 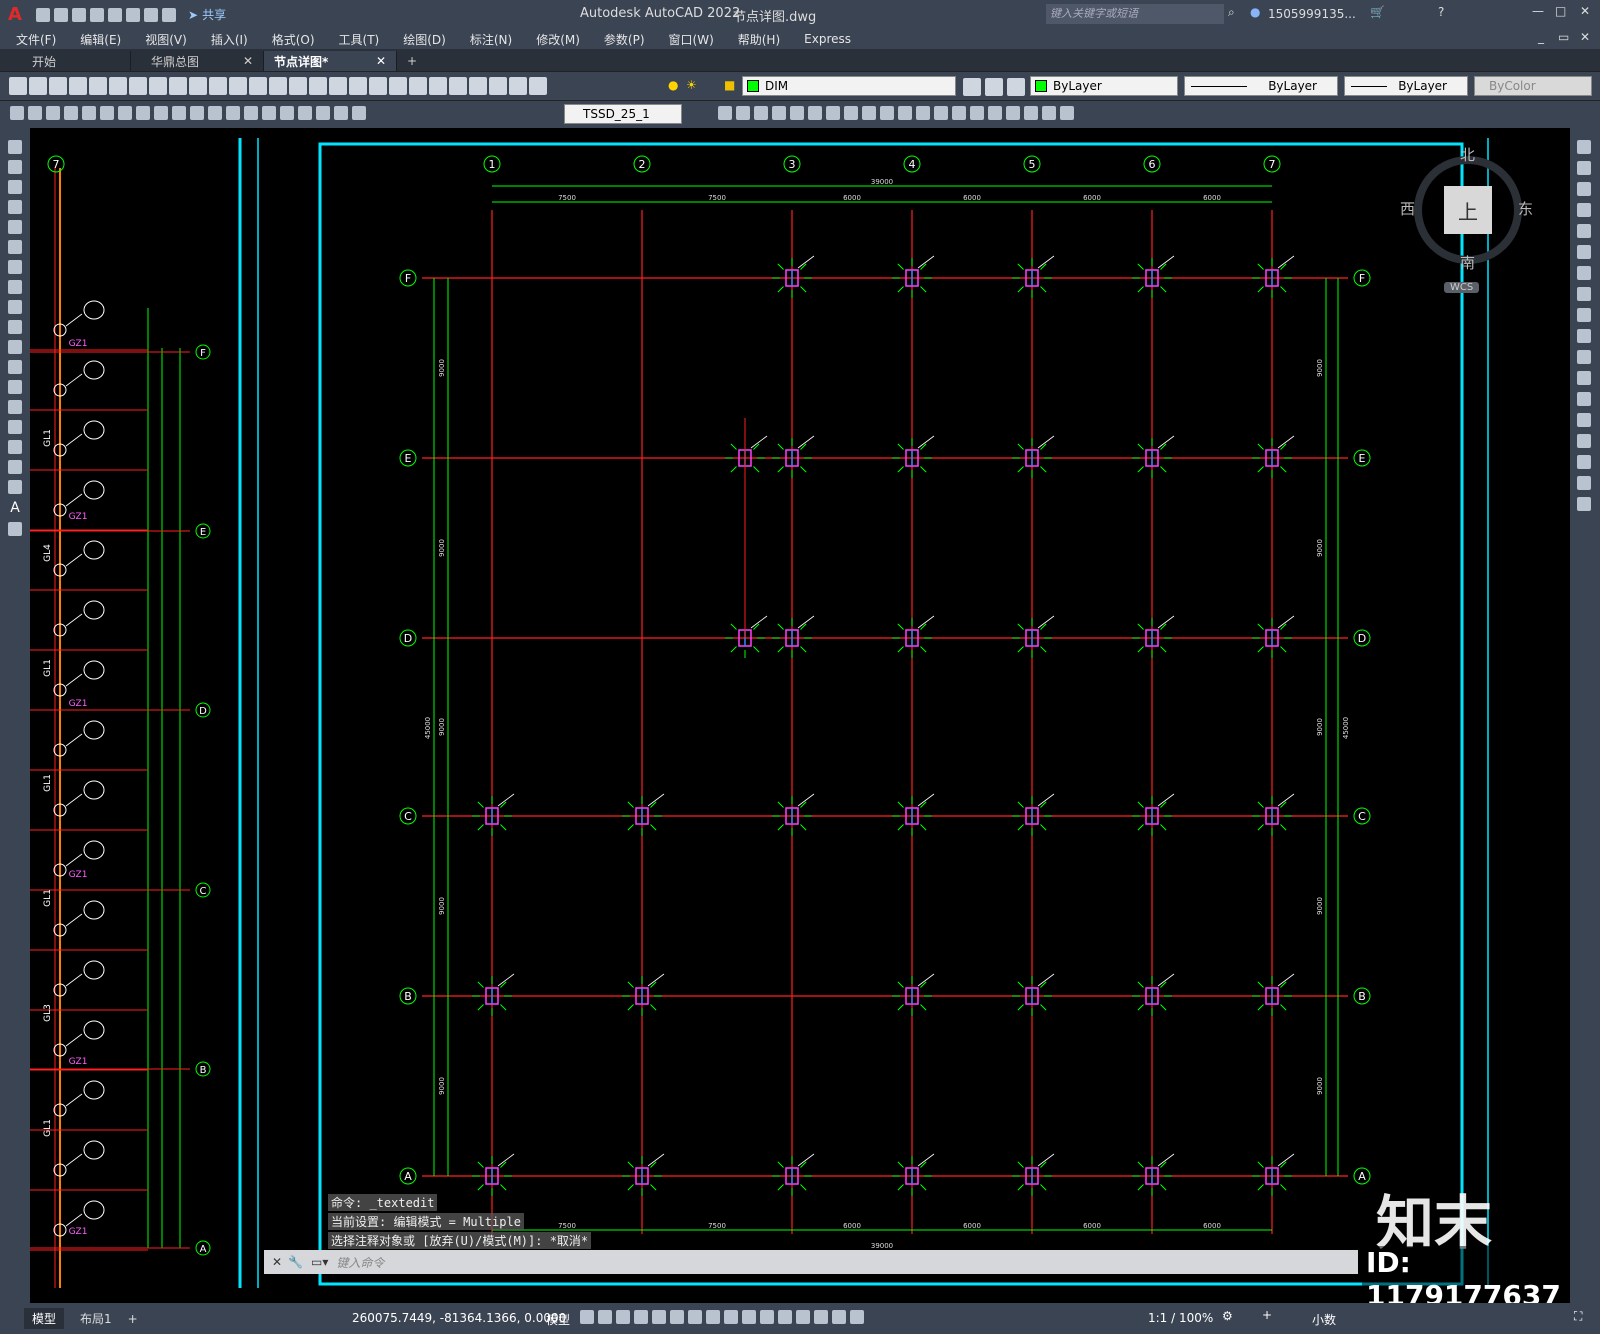 I want to click on saveas-icon, so click(x=97, y=14).